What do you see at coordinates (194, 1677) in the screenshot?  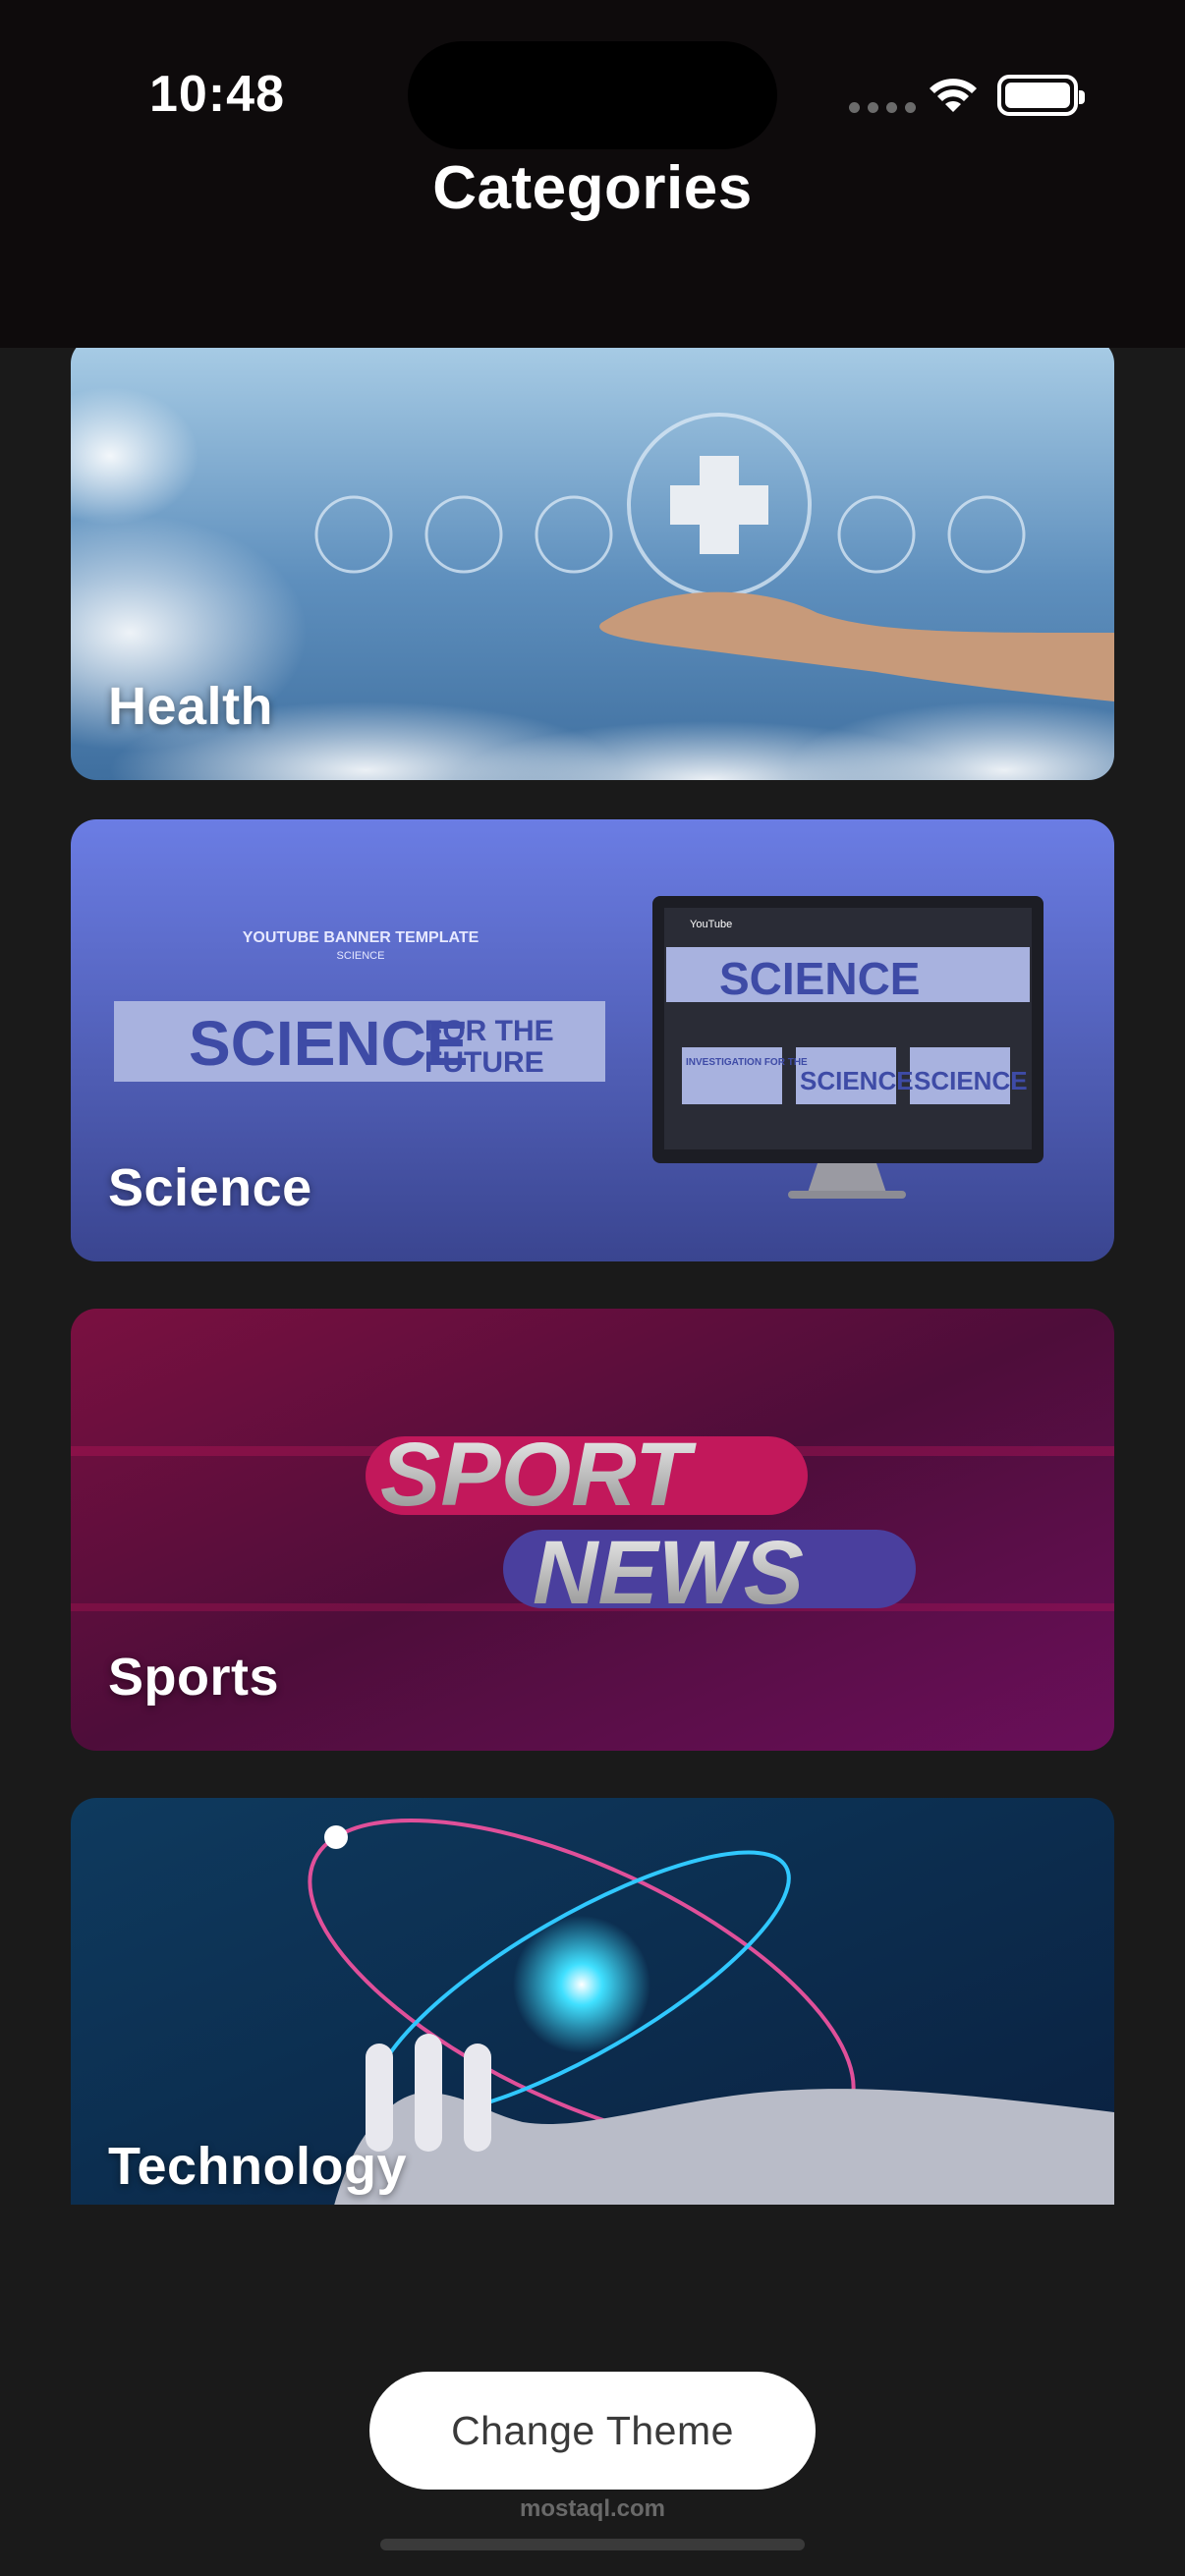 I see `category-label: Sports` at bounding box center [194, 1677].